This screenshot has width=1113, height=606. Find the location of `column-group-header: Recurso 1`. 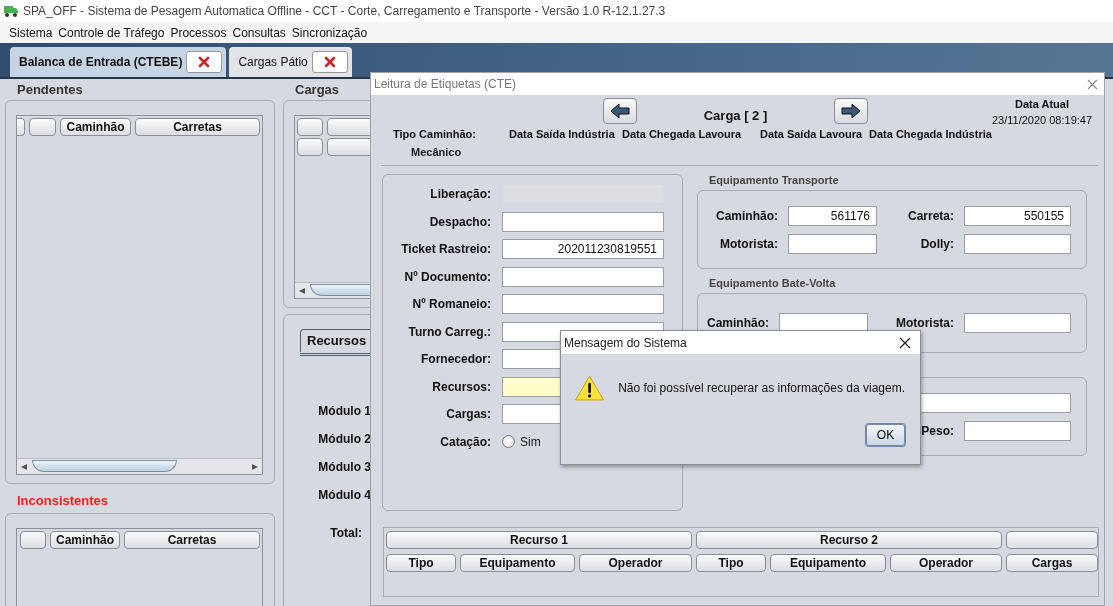

column-group-header: Recurso 1 is located at coordinates (539, 540).